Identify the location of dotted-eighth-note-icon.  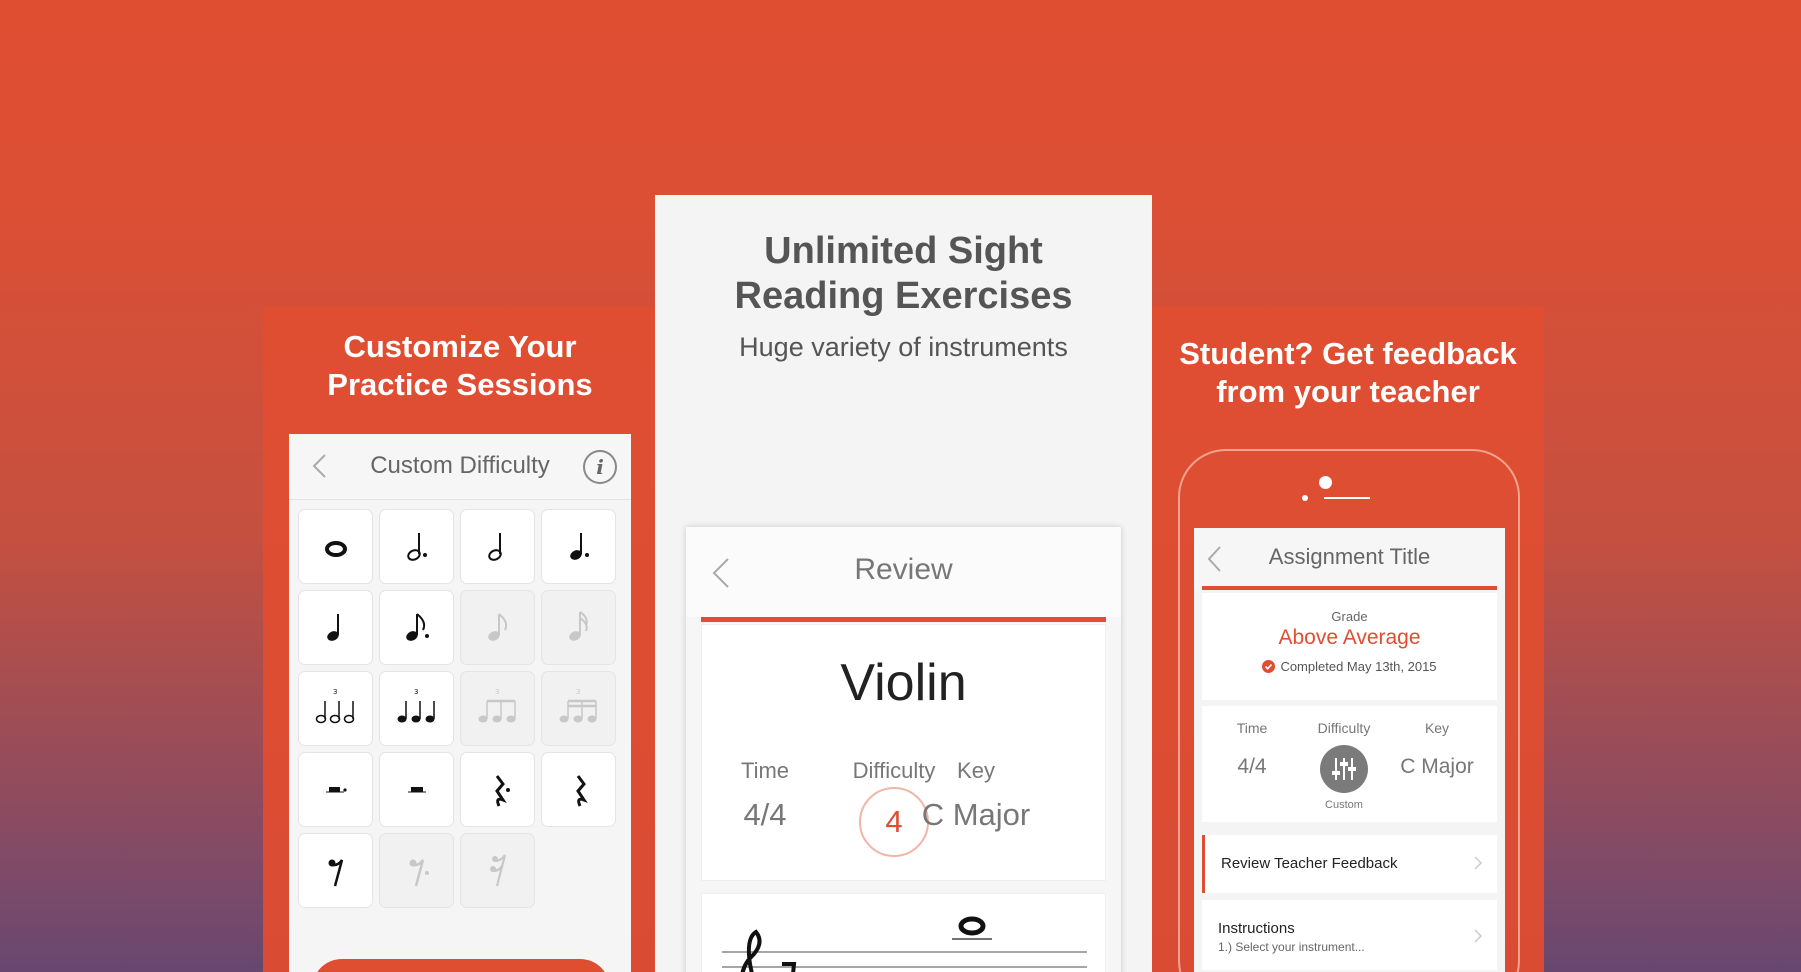
(417, 626).